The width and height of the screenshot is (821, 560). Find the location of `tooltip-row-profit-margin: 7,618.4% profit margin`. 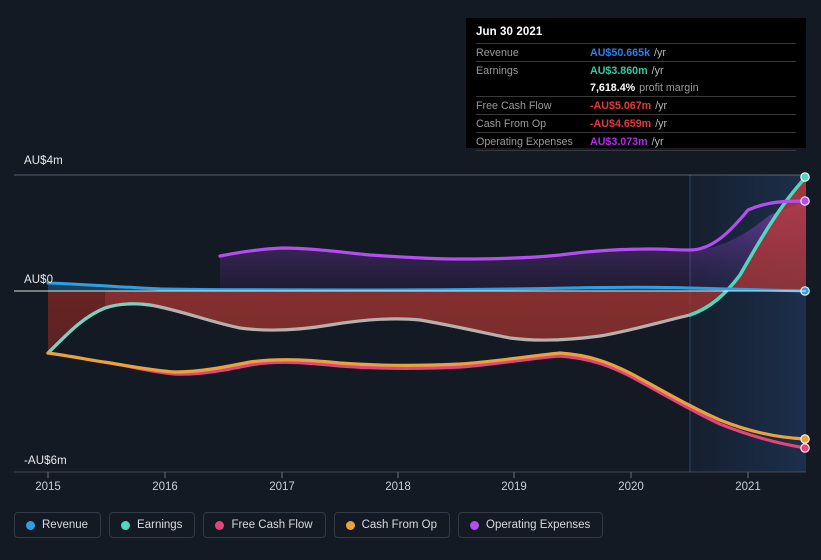

tooltip-row-profit-margin: 7,618.4% profit margin is located at coordinates (636, 87).